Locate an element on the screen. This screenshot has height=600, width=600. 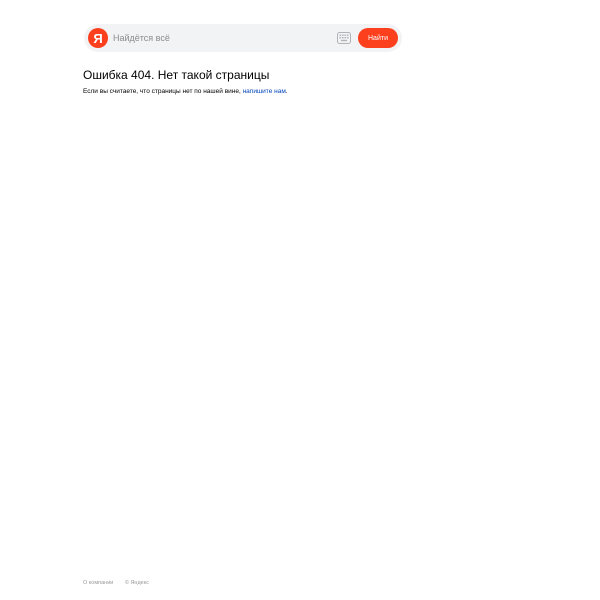
footer: О компании © Яндекс is located at coordinates (116, 583).